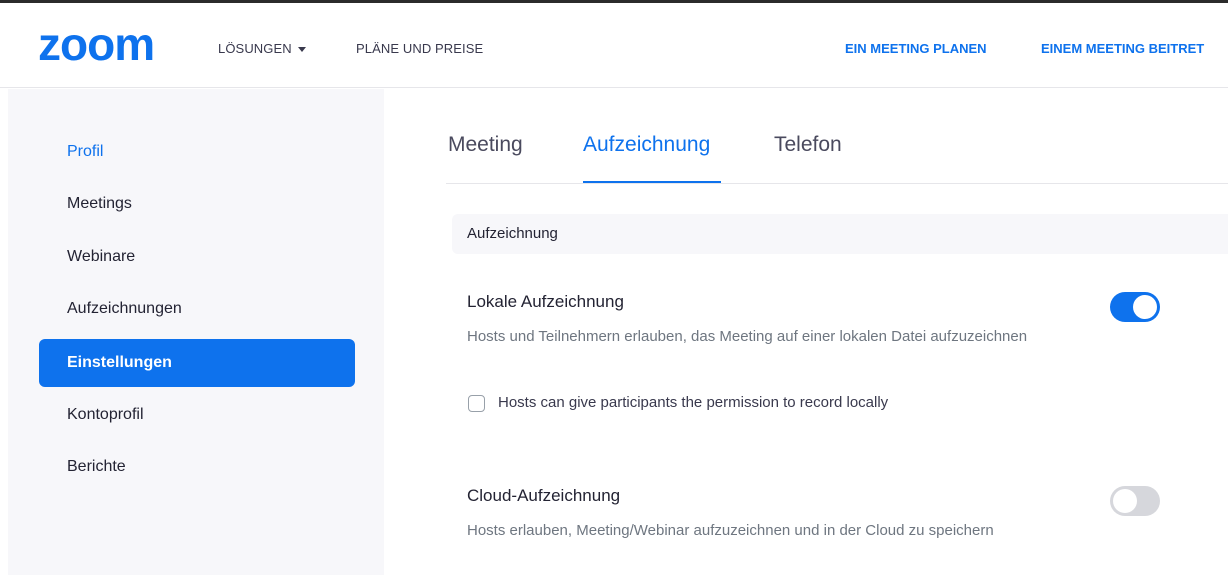 This screenshot has height=575, width=1228. I want to click on join-meeting-link: EINEM MEETING BEITRET, so click(1122, 48).